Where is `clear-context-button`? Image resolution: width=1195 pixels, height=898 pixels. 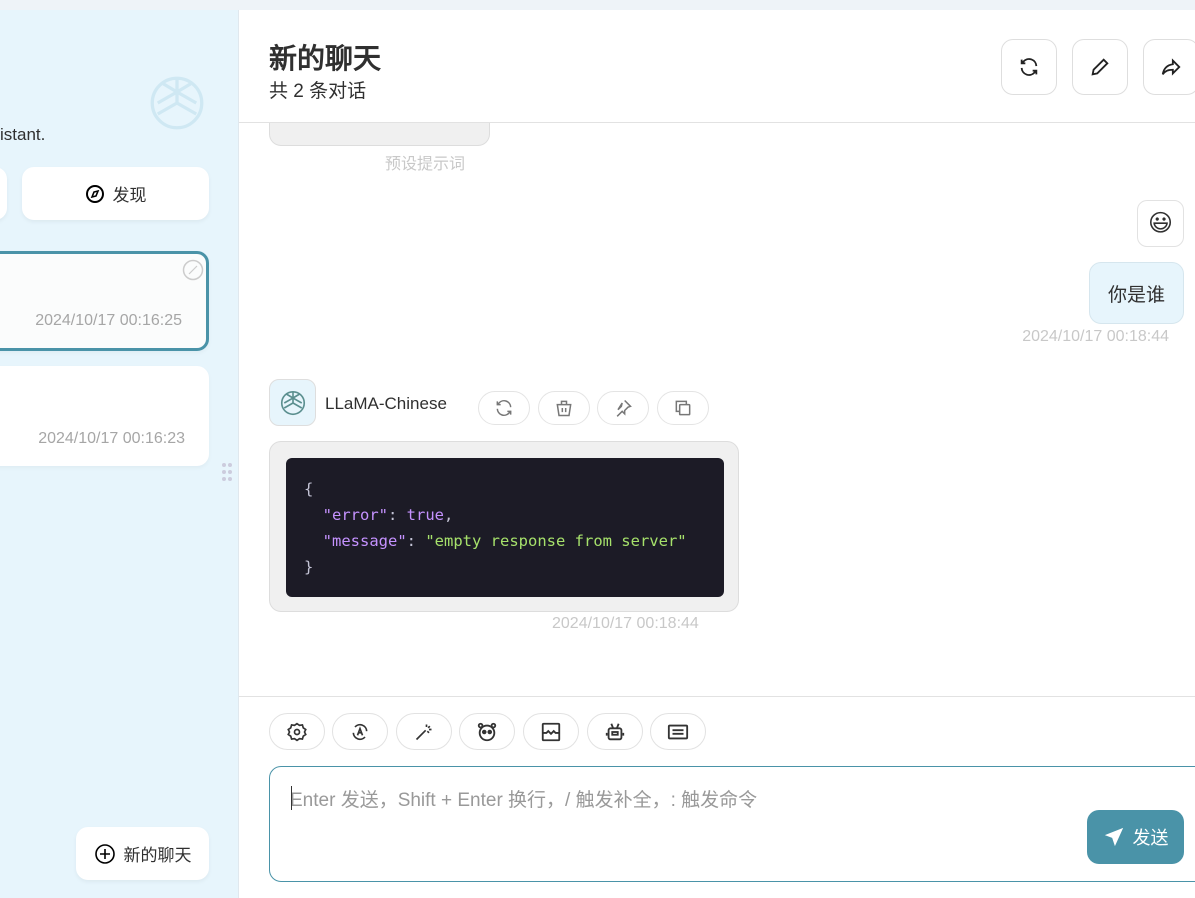 clear-context-button is located at coordinates (551, 731).